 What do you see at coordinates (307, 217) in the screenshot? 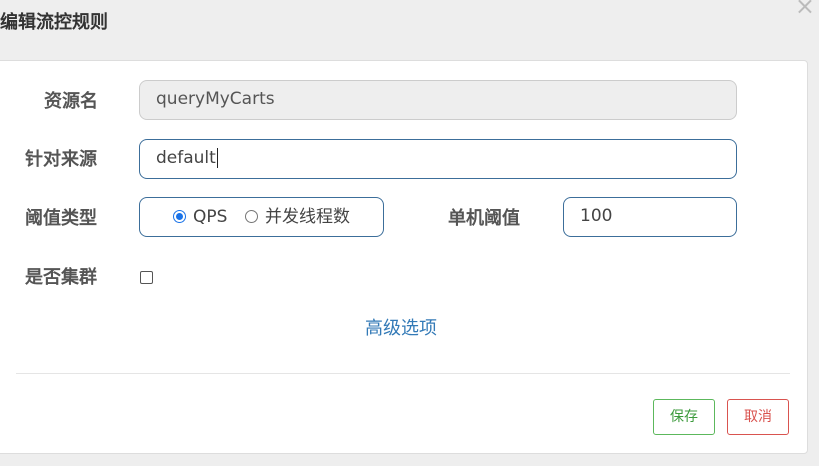
I see `radio-thread-count-label: 并发线程数` at bounding box center [307, 217].